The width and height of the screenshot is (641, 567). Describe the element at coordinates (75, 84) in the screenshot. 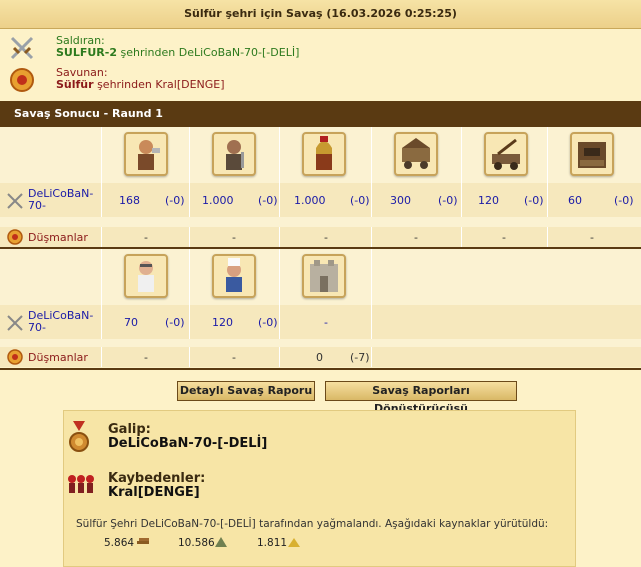

I see `defender-city: Sülfür` at that location.